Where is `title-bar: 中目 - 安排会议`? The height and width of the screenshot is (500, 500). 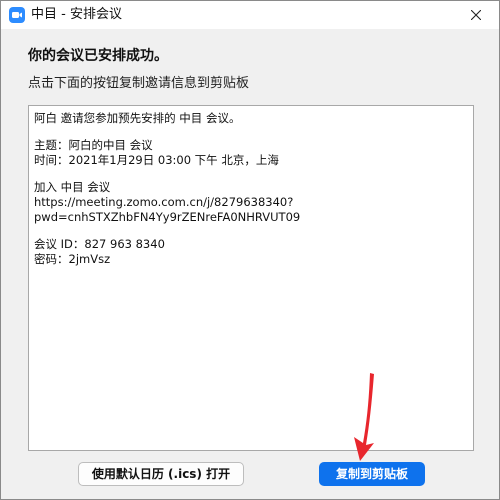 title-bar: 中目 - 安排会议 is located at coordinates (250, 15).